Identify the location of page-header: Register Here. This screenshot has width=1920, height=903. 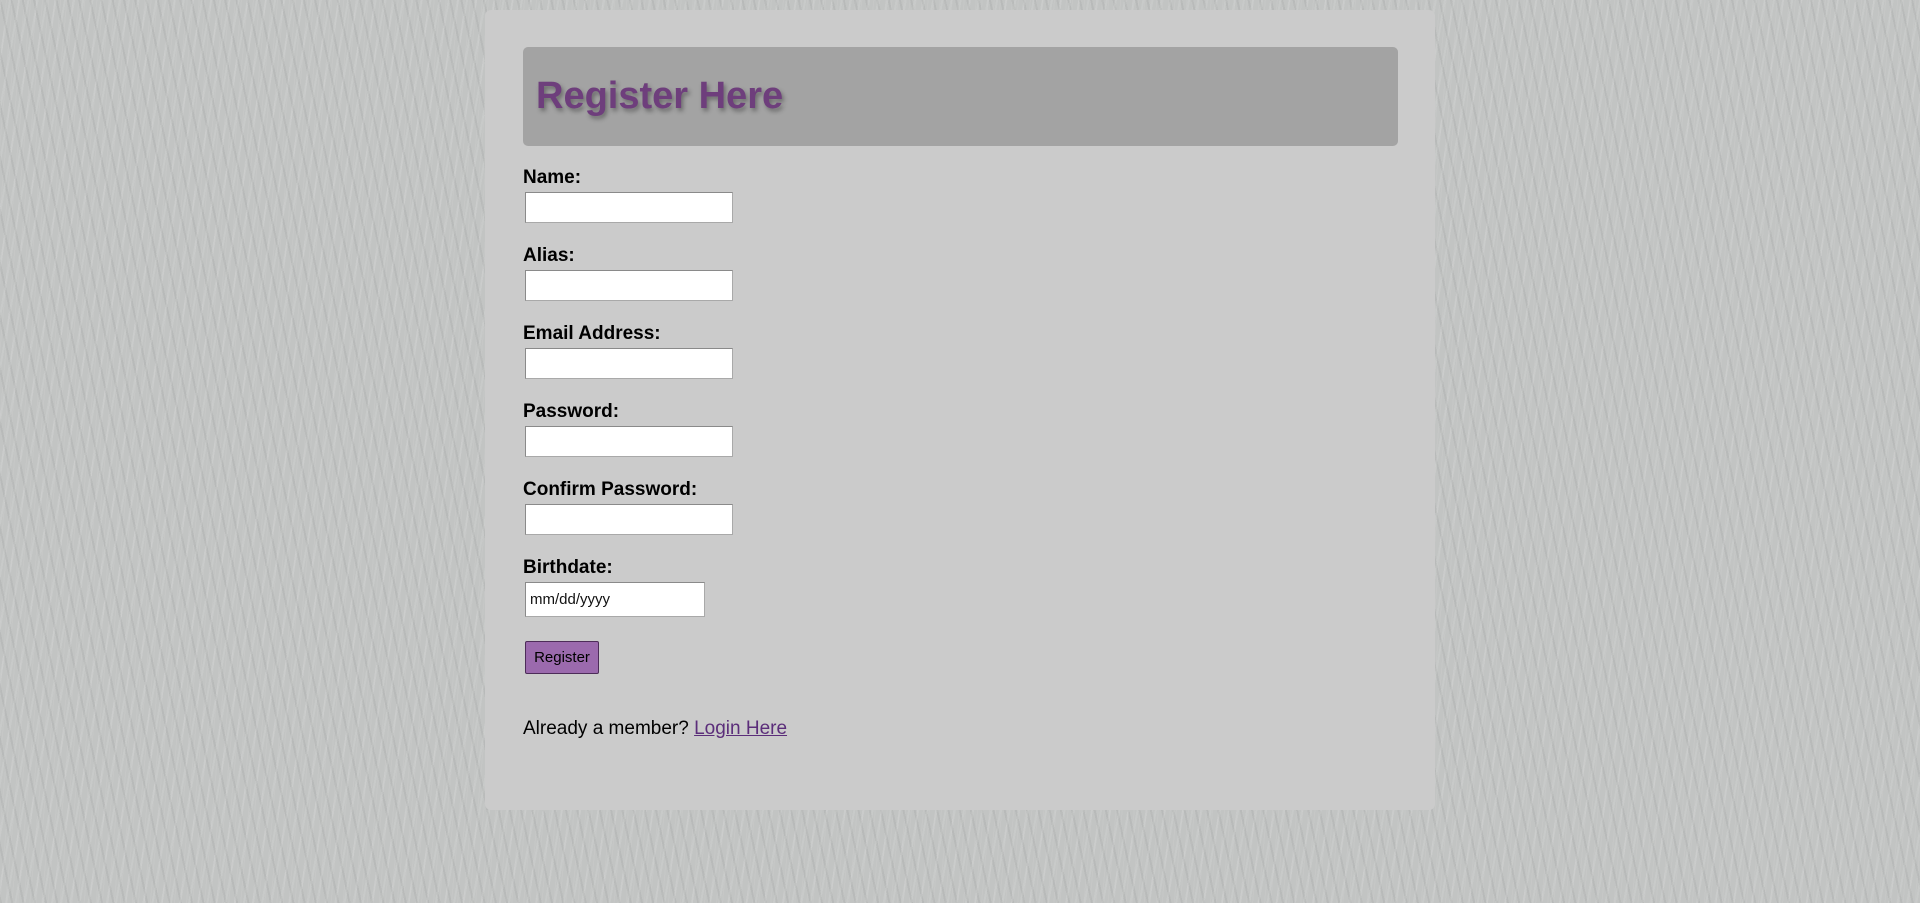
(960, 96).